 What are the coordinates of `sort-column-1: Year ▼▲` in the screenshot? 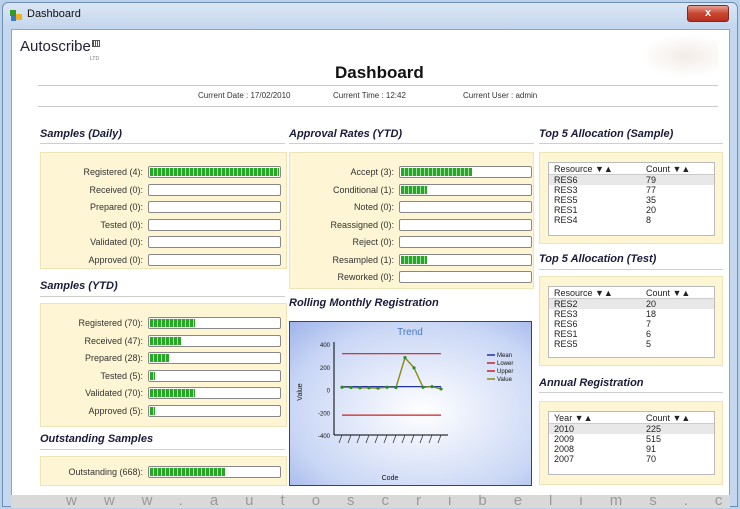 It's located at (573, 418).